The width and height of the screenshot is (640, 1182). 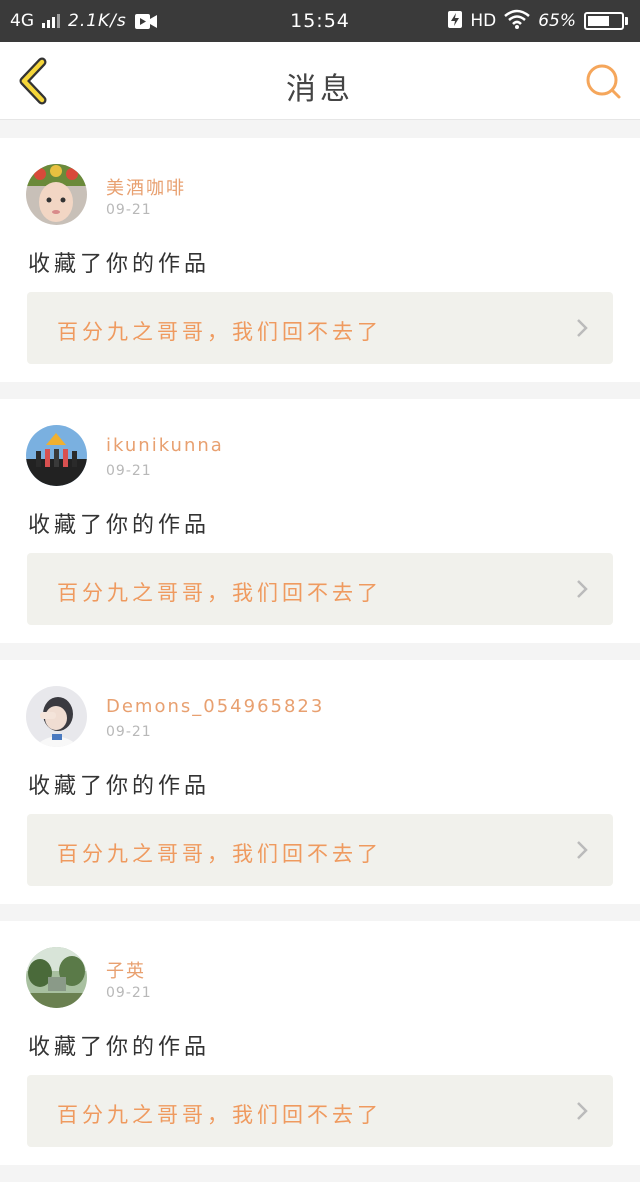 I want to click on nav-bar: 消息, so click(x=320, y=81).